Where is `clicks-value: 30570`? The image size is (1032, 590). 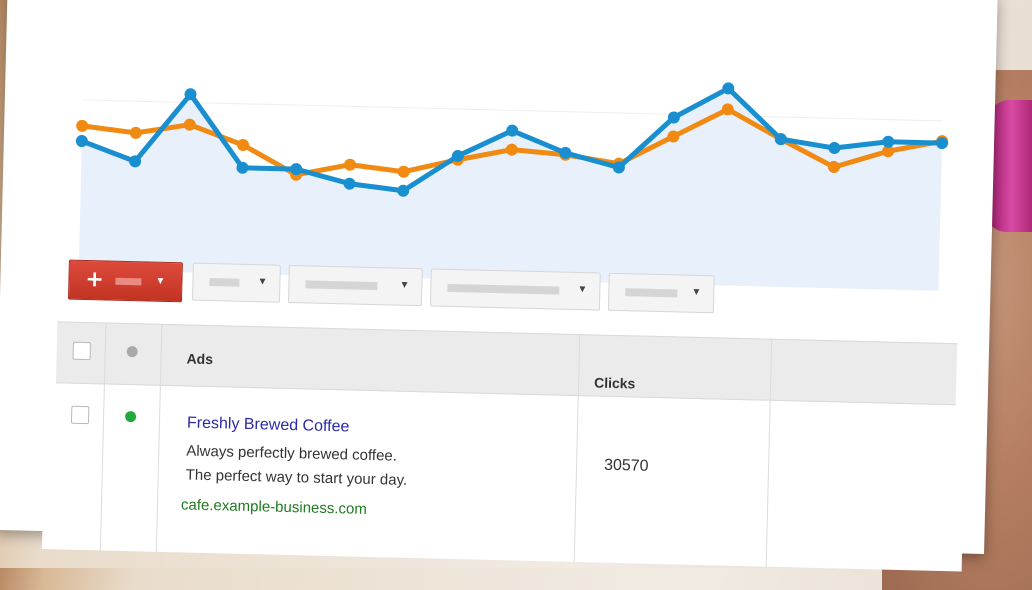 clicks-value: 30570 is located at coordinates (626, 465).